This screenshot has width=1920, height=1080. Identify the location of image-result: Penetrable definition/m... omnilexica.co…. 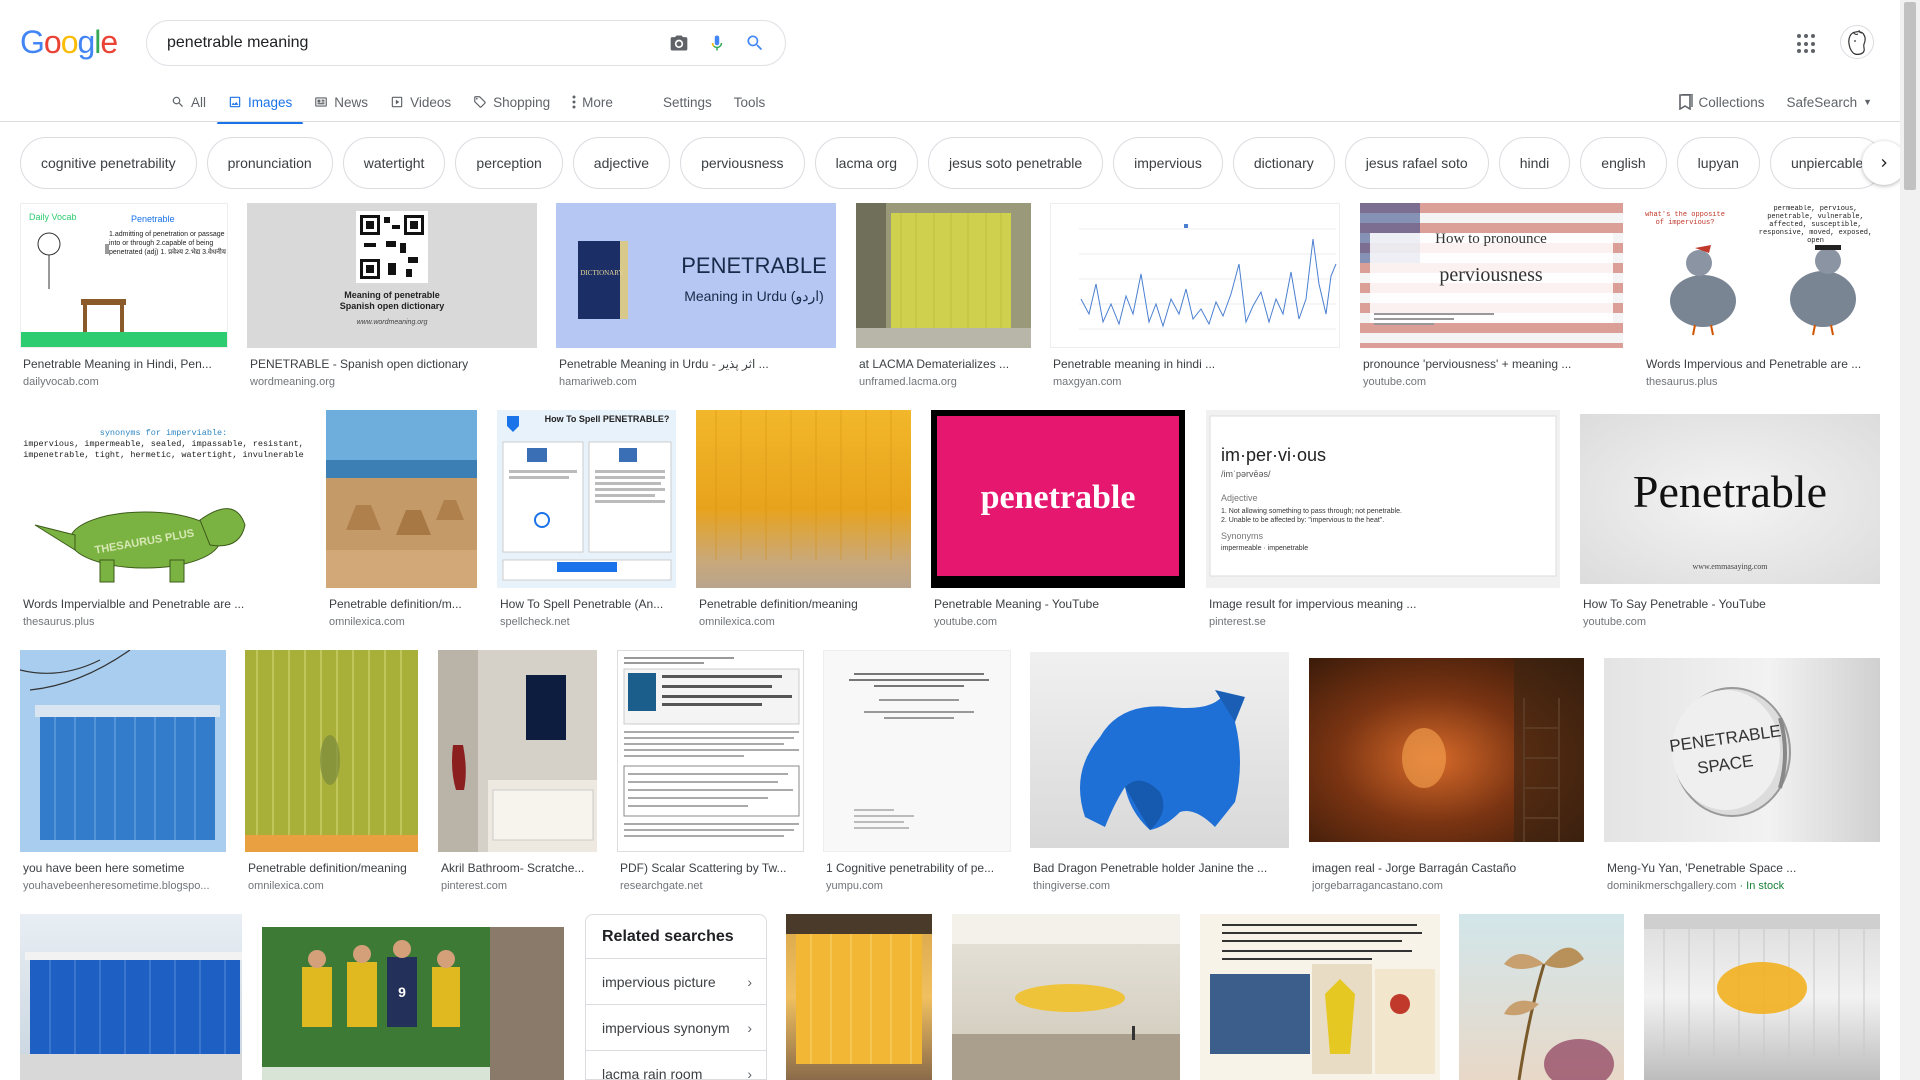
(401, 520).